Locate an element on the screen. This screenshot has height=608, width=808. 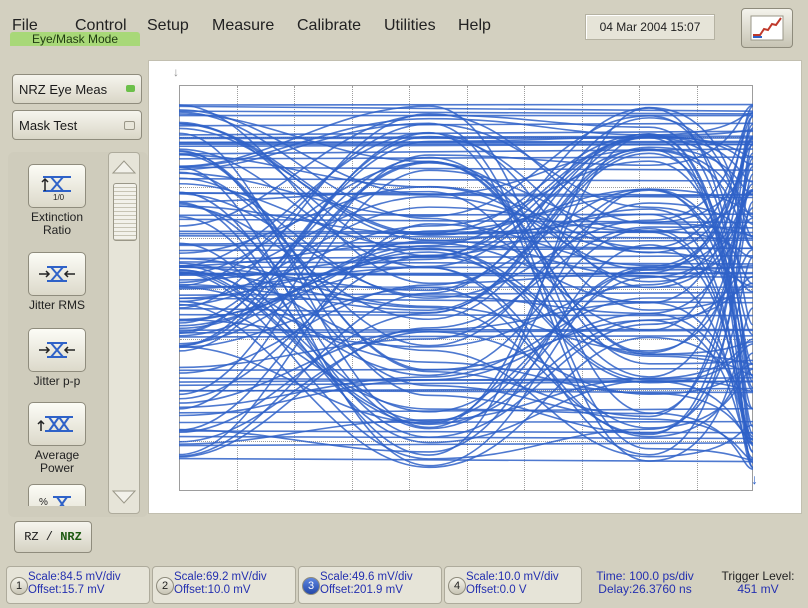
svg-text: 1/0 is located at coordinates (59, 197).